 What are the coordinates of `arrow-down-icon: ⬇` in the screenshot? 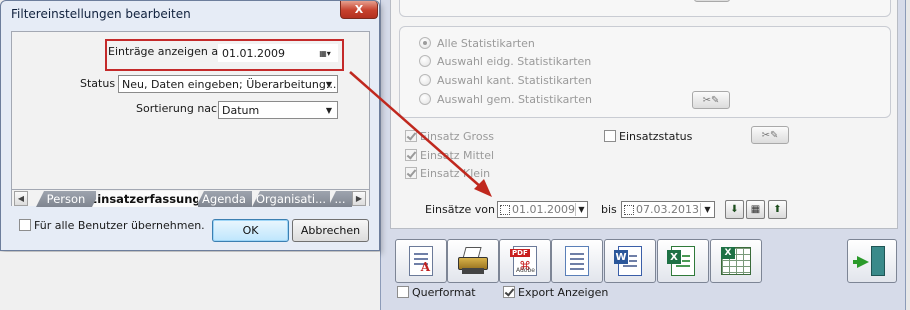 It's located at (734, 209).